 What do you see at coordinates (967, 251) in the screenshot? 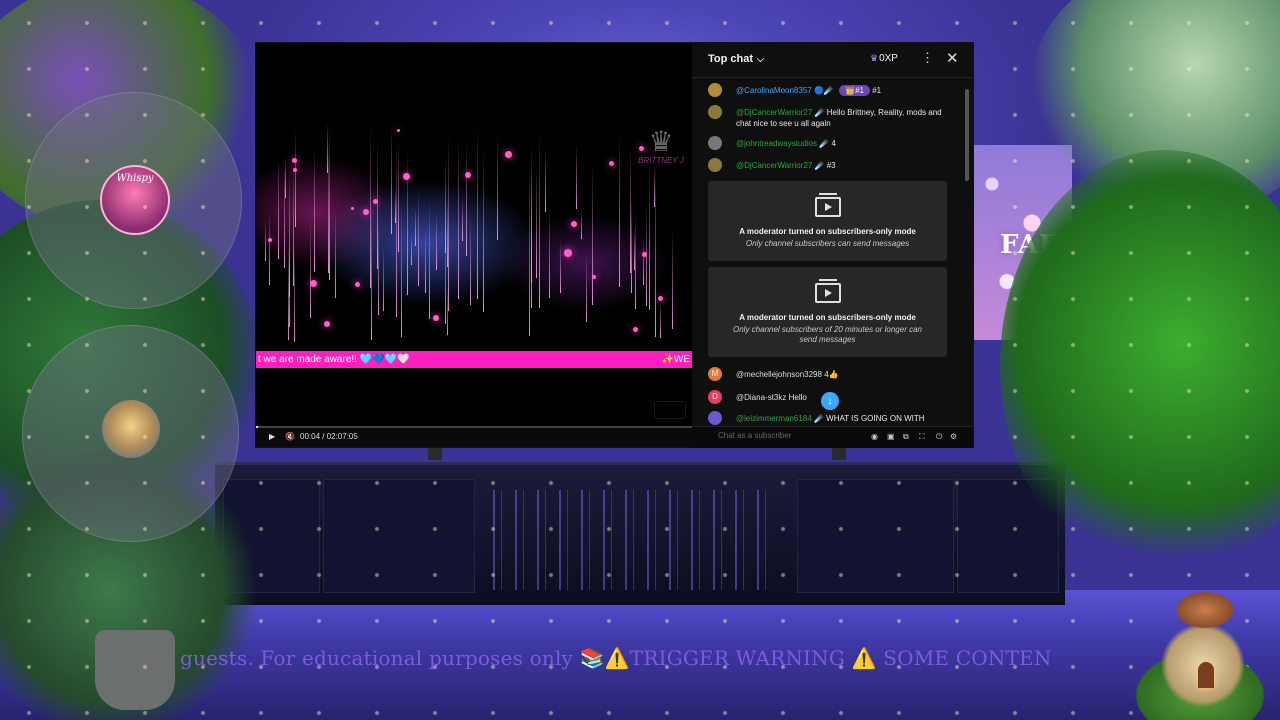
I see `chat-scrollbar` at bounding box center [967, 251].